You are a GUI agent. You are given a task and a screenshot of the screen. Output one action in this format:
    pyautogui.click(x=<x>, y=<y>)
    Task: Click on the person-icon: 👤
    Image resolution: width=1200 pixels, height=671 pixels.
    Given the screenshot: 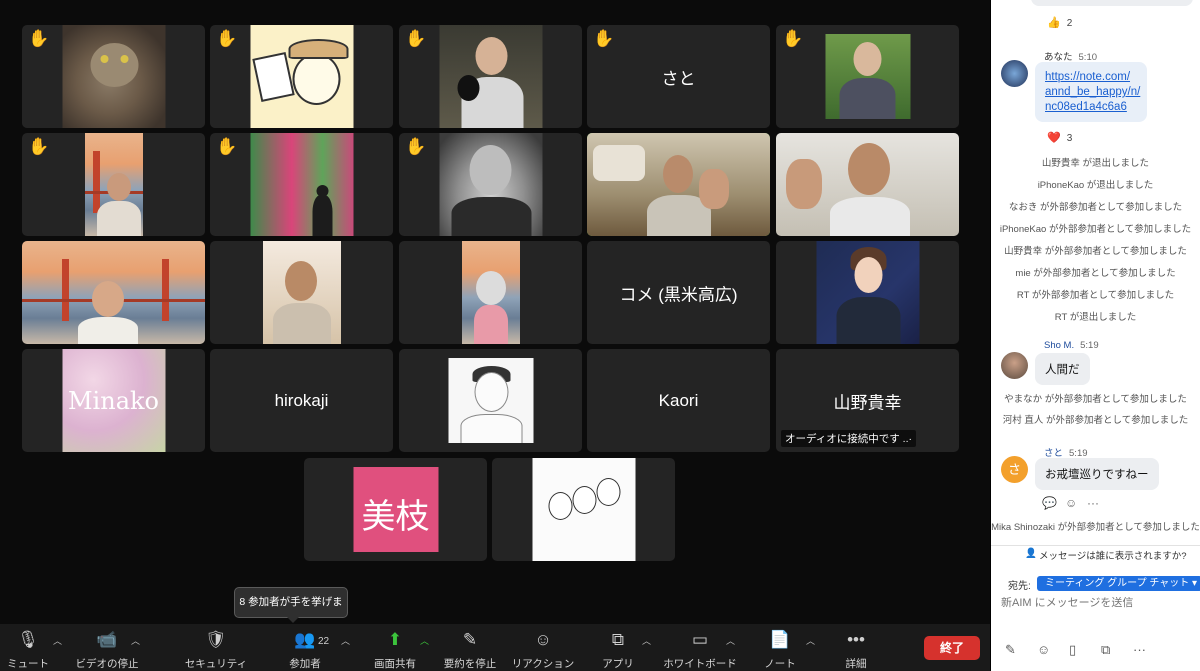 What is the action you would take?
    pyautogui.click(x=1031, y=553)
    